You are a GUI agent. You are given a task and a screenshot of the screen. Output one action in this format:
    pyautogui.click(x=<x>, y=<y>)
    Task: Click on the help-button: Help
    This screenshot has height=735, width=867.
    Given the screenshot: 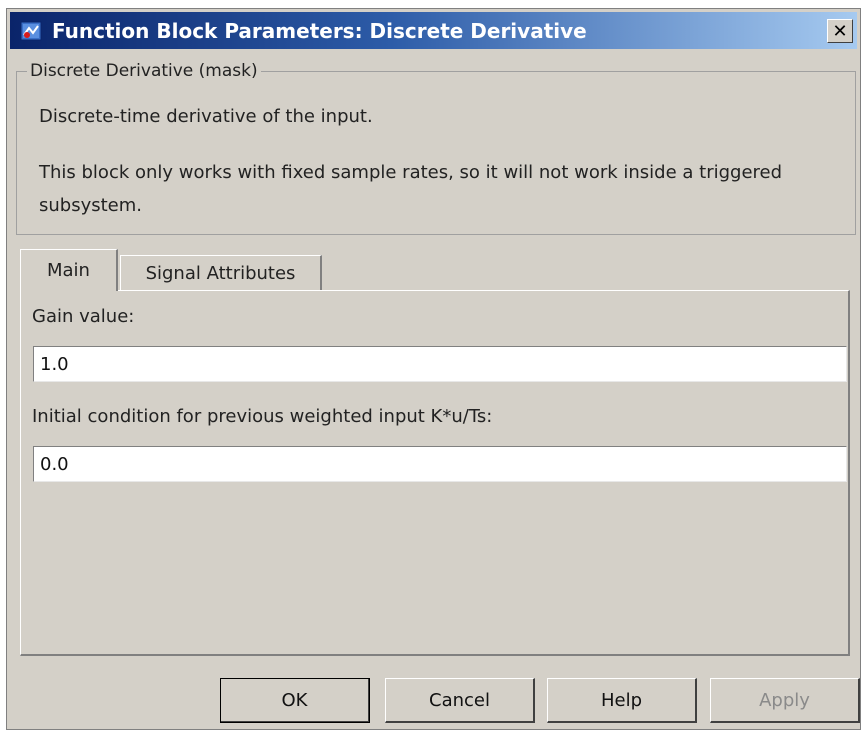 What is the action you would take?
    pyautogui.click(x=622, y=700)
    